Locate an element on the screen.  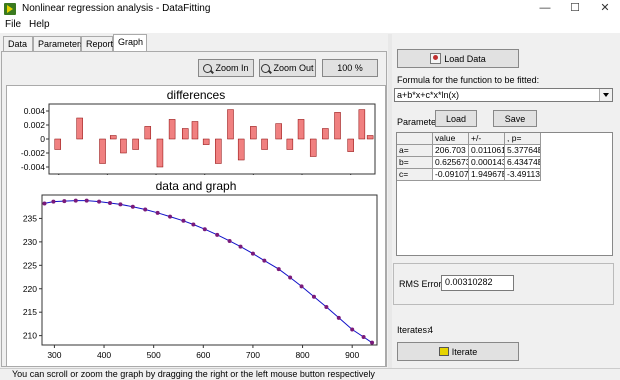
chevron-down-icon is located at coordinates (605, 95).